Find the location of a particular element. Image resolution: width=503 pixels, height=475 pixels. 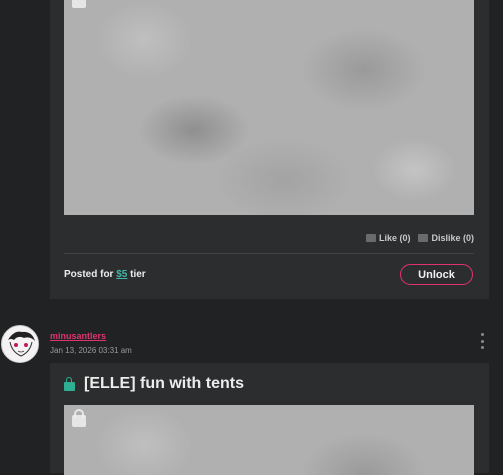

dislike-label: Dislike (0) is located at coordinates (452, 238).